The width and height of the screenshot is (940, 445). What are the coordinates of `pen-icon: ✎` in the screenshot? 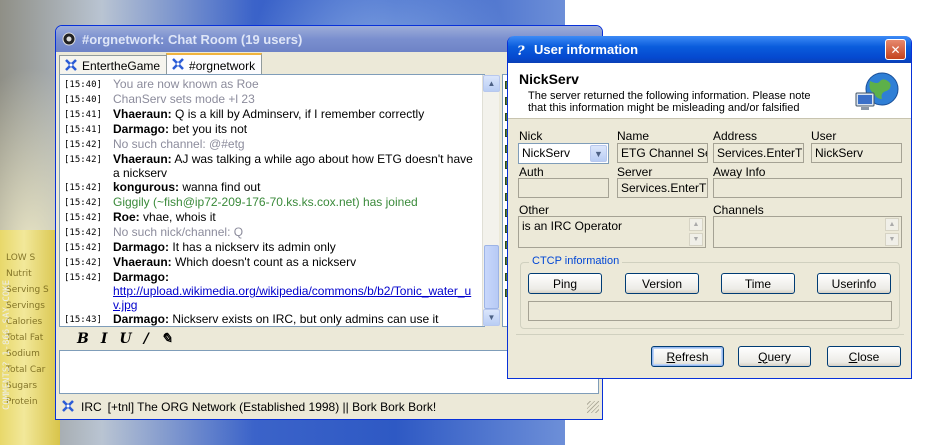 It's located at (167, 339).